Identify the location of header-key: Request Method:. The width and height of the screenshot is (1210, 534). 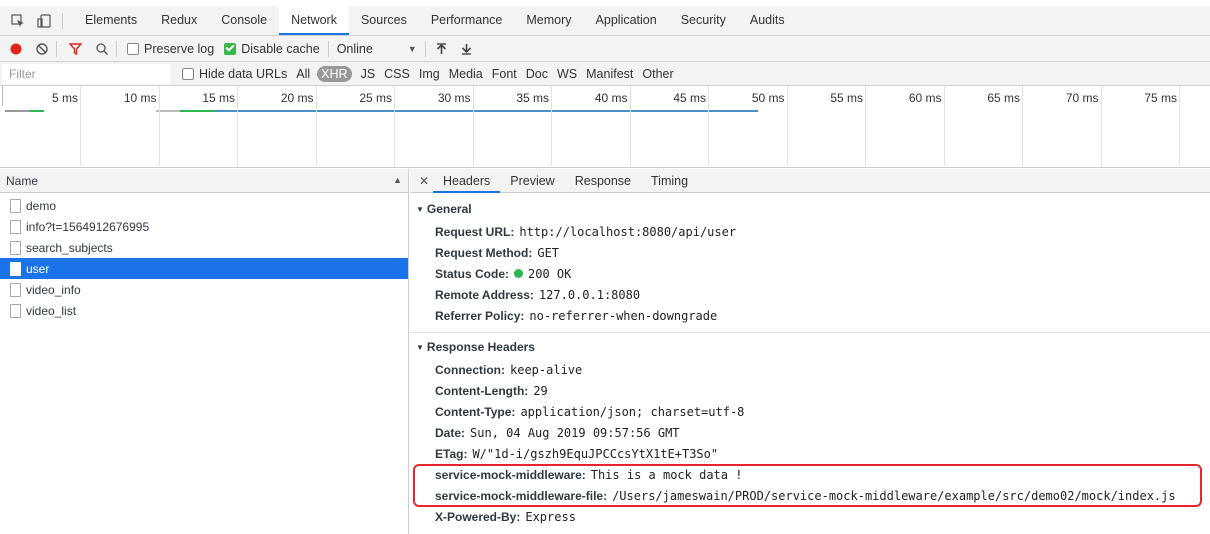
(484, 252).